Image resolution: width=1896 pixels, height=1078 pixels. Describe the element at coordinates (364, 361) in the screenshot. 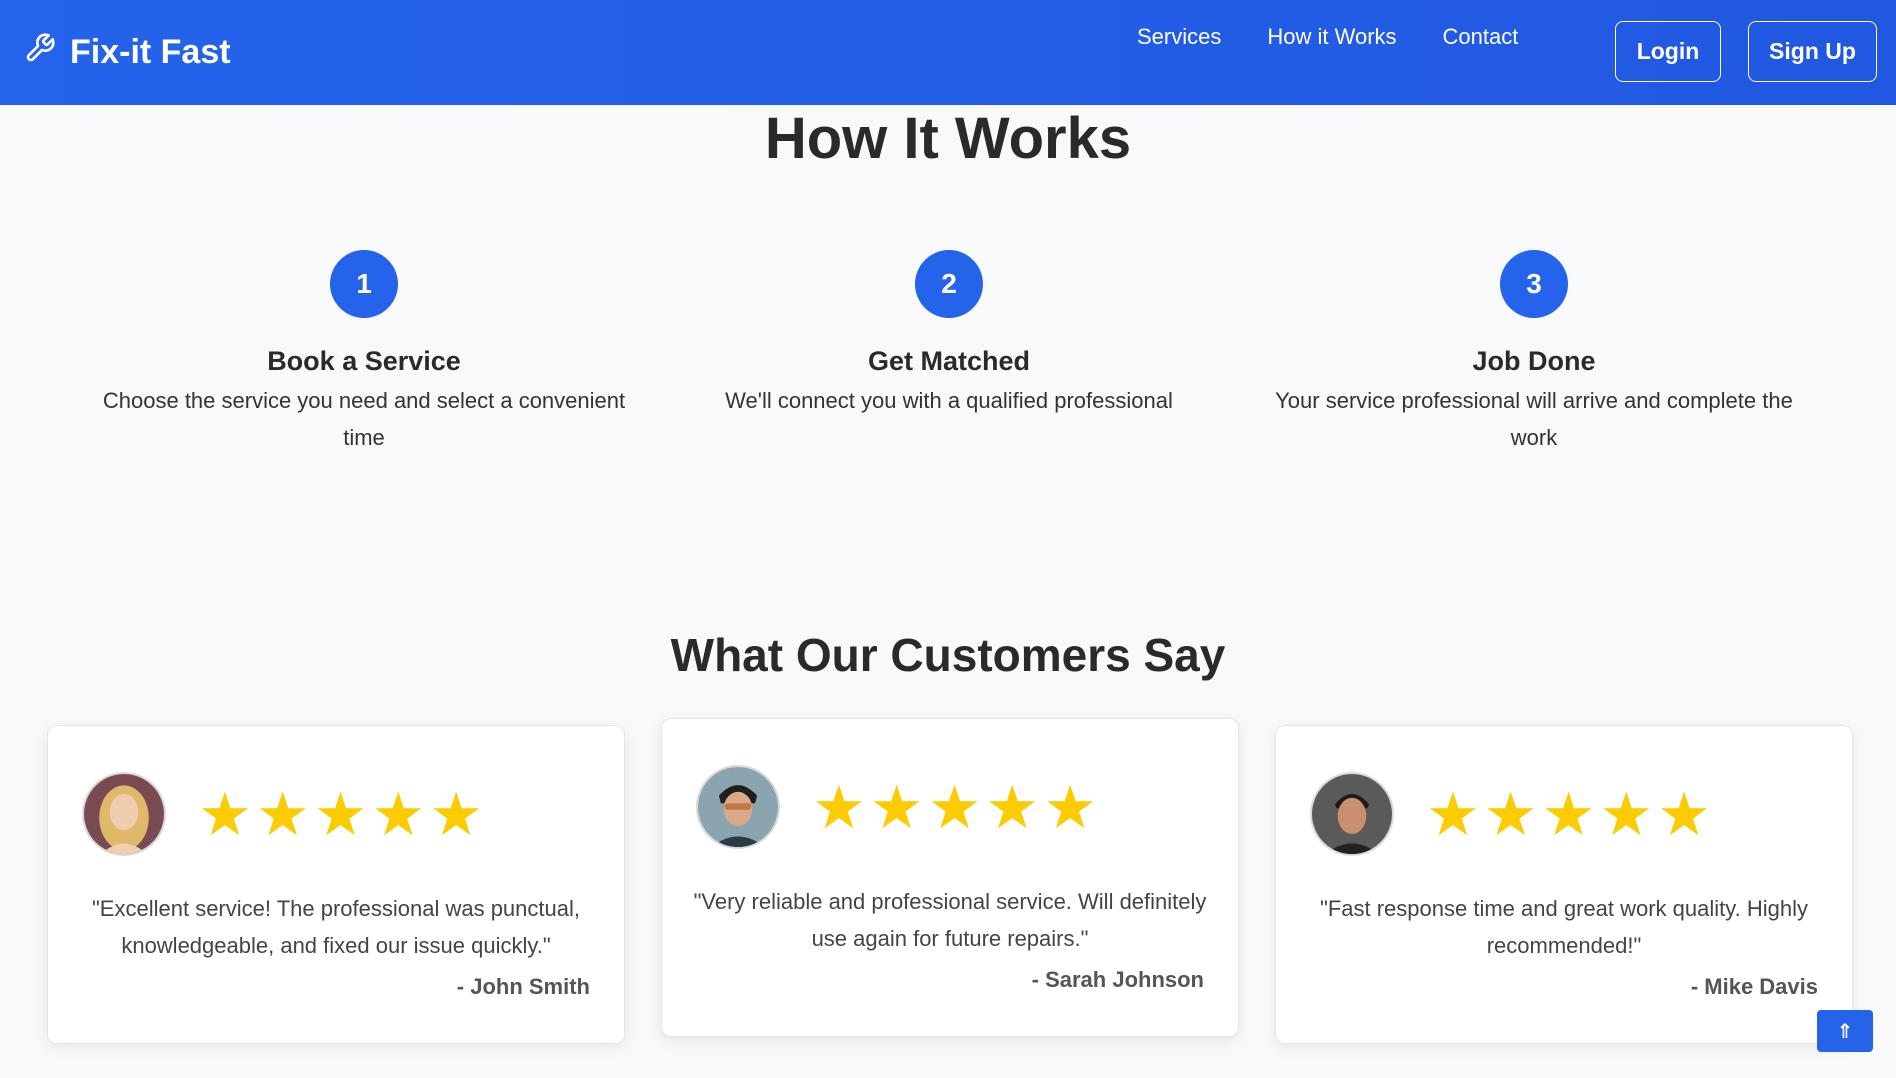

I see `step-title: Book a Service` at that location.